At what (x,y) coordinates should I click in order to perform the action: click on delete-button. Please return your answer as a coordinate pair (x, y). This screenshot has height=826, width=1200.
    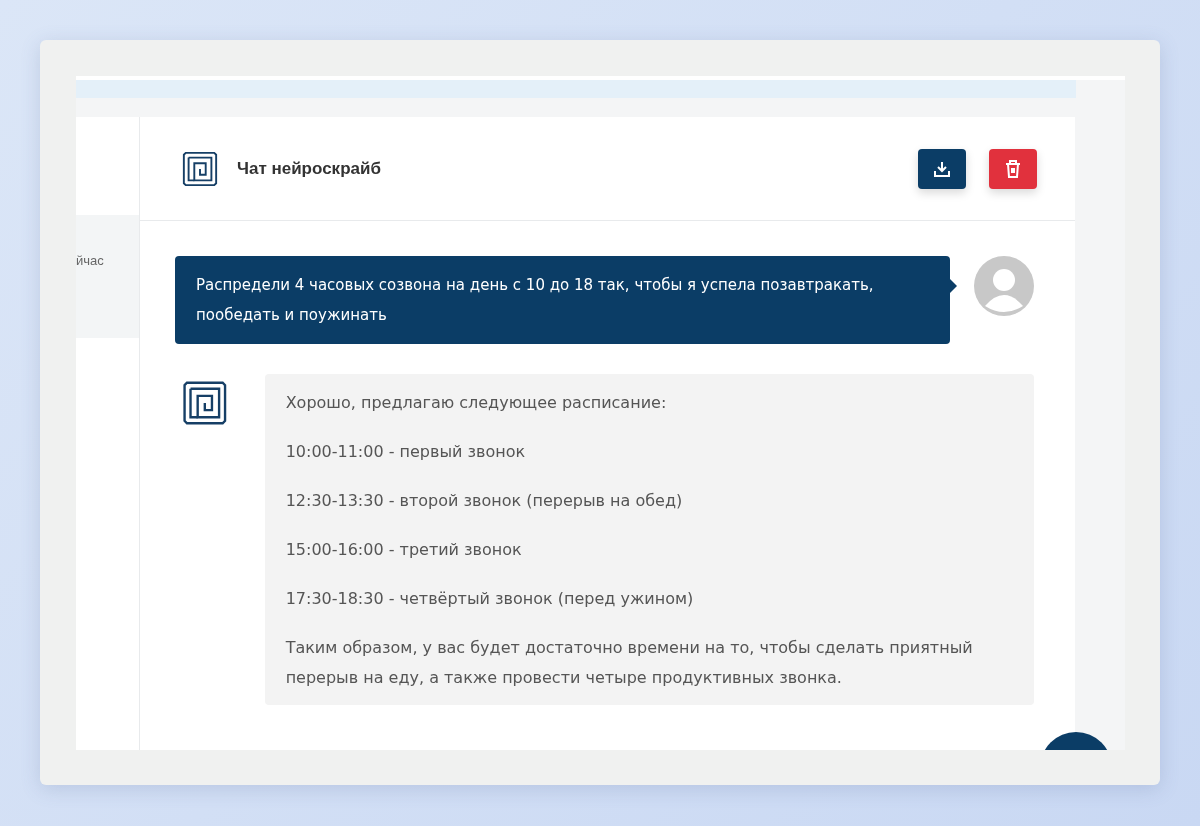
    Looking at the image, I should click on (1013, 168).